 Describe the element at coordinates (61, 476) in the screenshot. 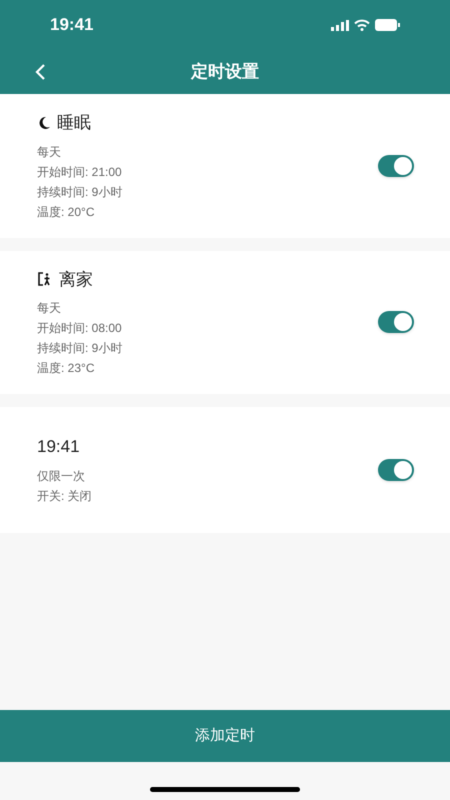

I see `schedule-detail: 仅限一次` at that location.